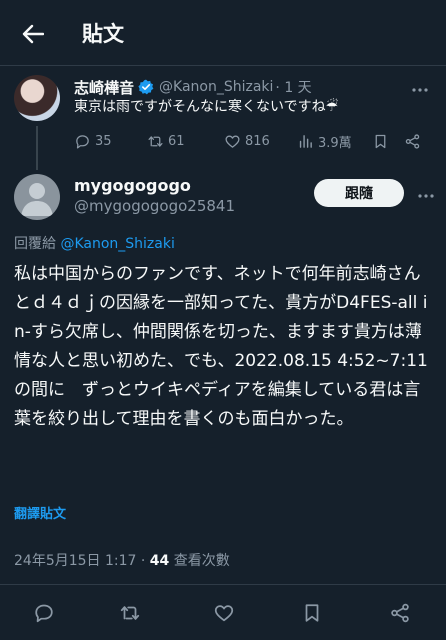 The width and height of the screenshot is (446, 640). I want to click on retweet-button, so click(130, 613).